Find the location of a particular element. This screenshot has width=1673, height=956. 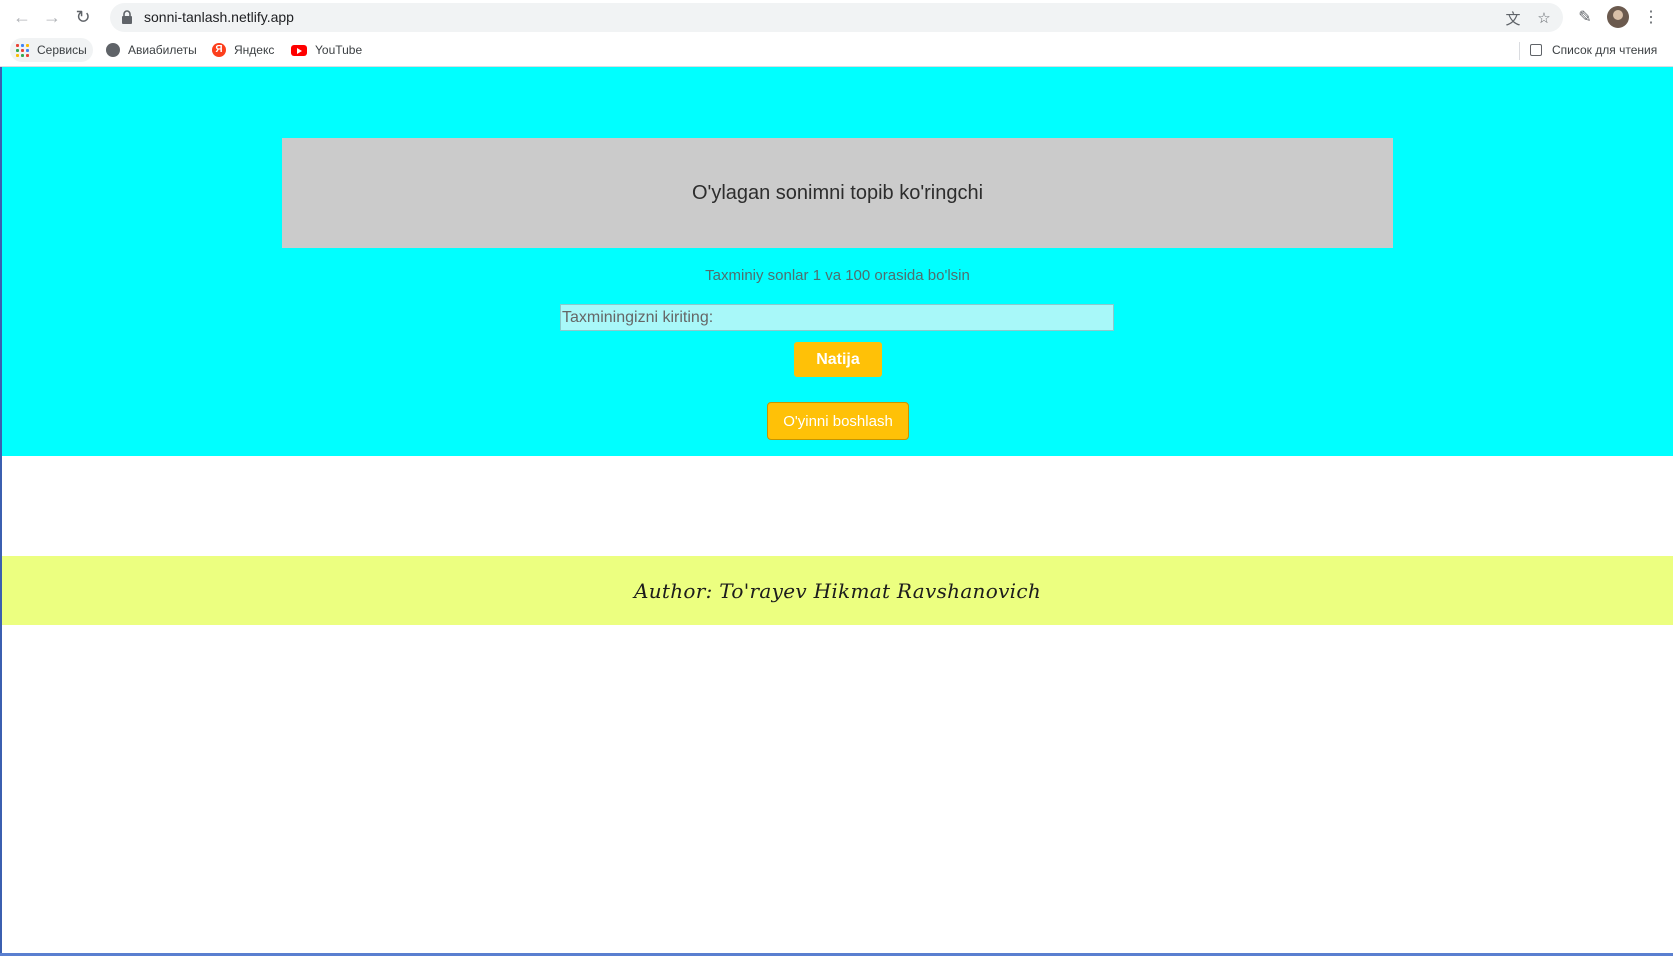

address-bar: sonni-tanlash.netlify.app 文 ☆ is located at coordinates (836, 17).